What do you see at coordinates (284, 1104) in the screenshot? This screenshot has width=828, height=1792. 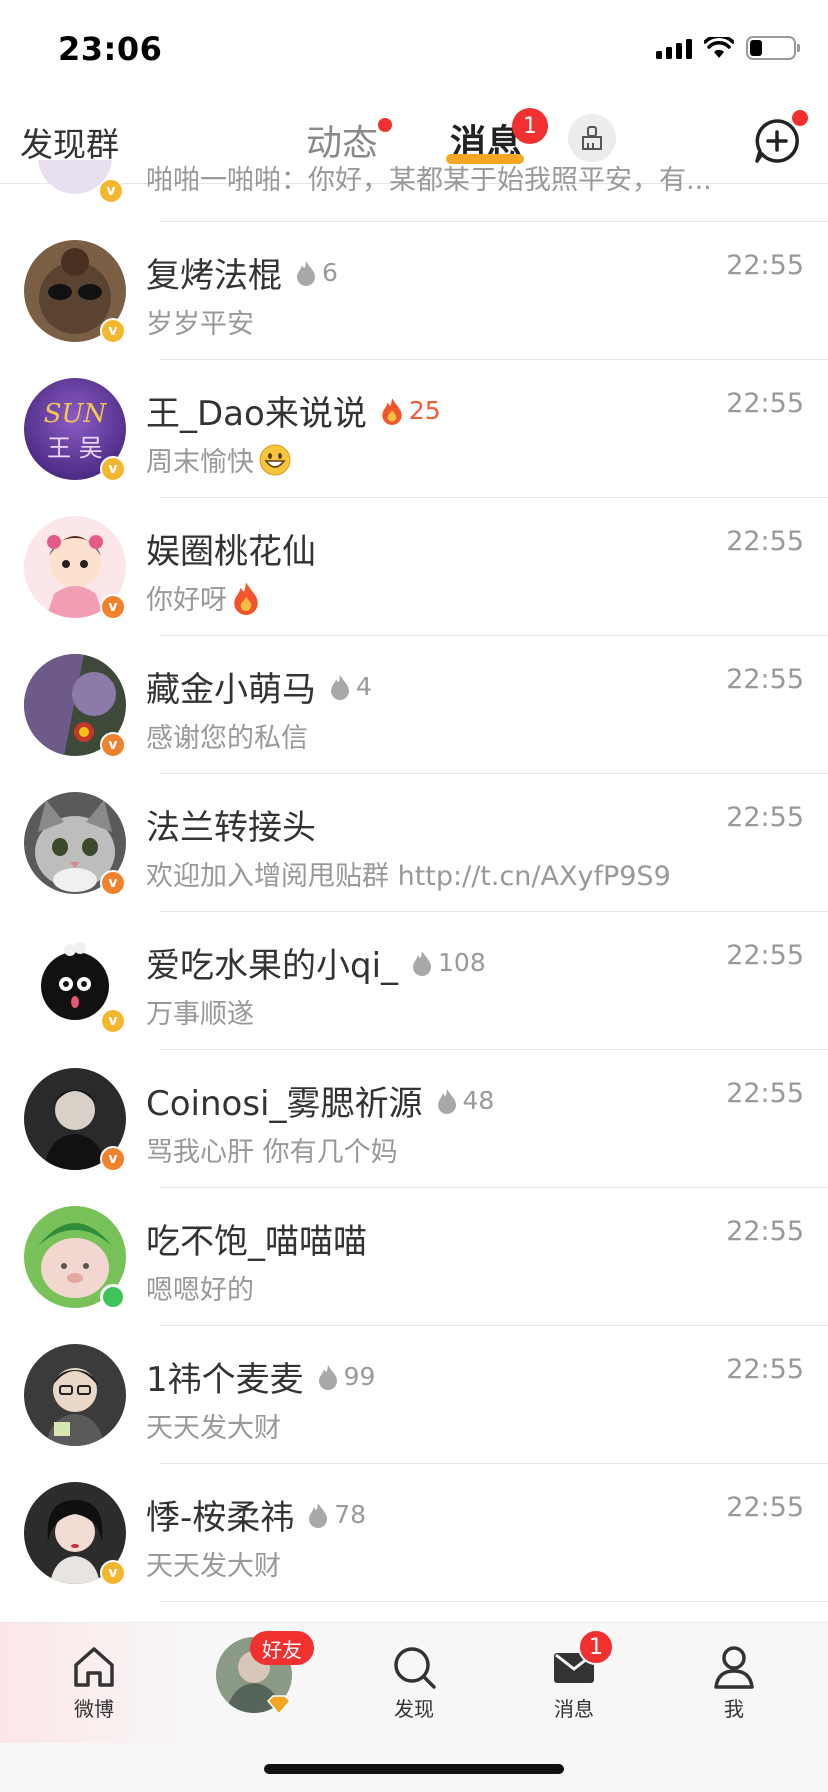 I see `contact-name: Coinosi_雾腮祈源` at bounding box center [284, 1104].